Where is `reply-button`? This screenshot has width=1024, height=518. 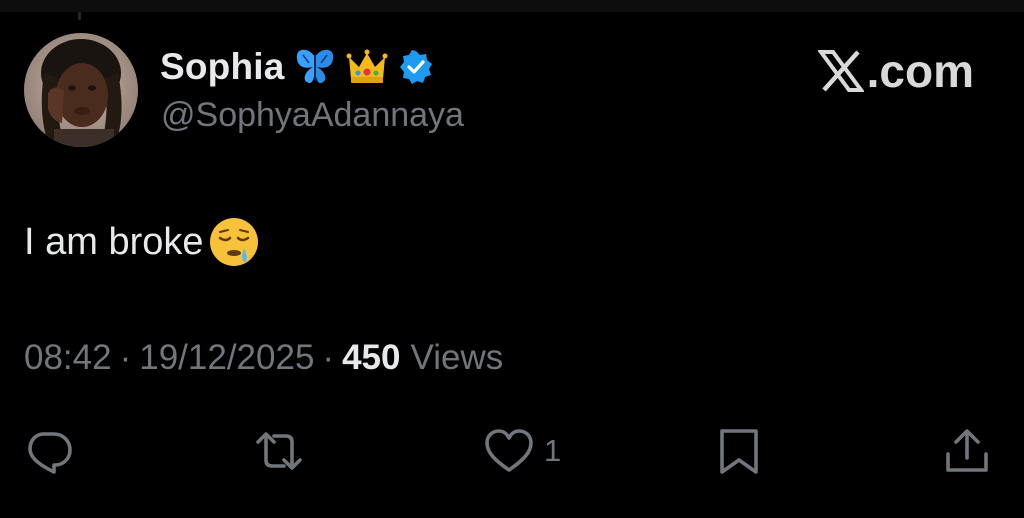 reply-button is located at coordinates (49, 451).